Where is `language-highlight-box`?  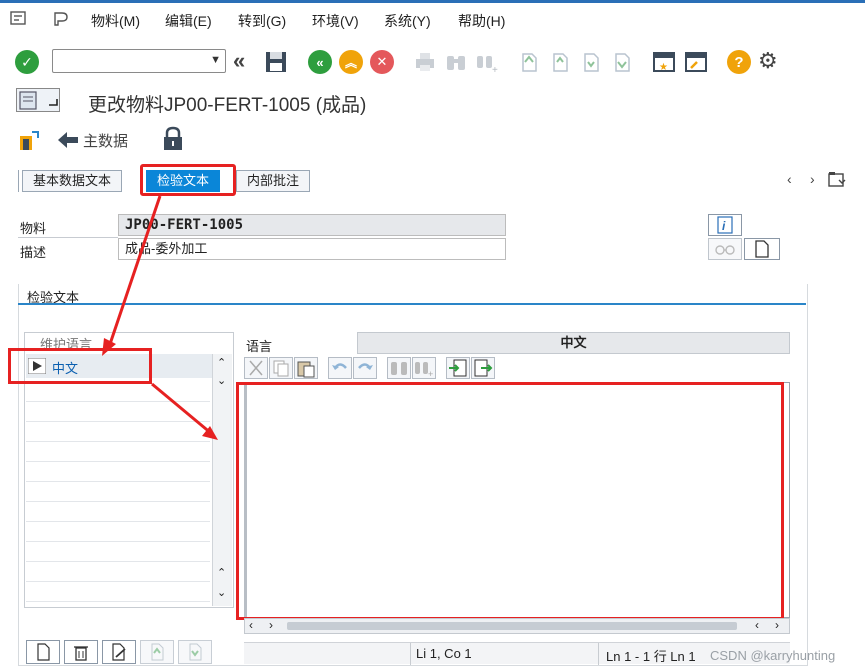
language-highlight-box is located at coordinates (80, 366).